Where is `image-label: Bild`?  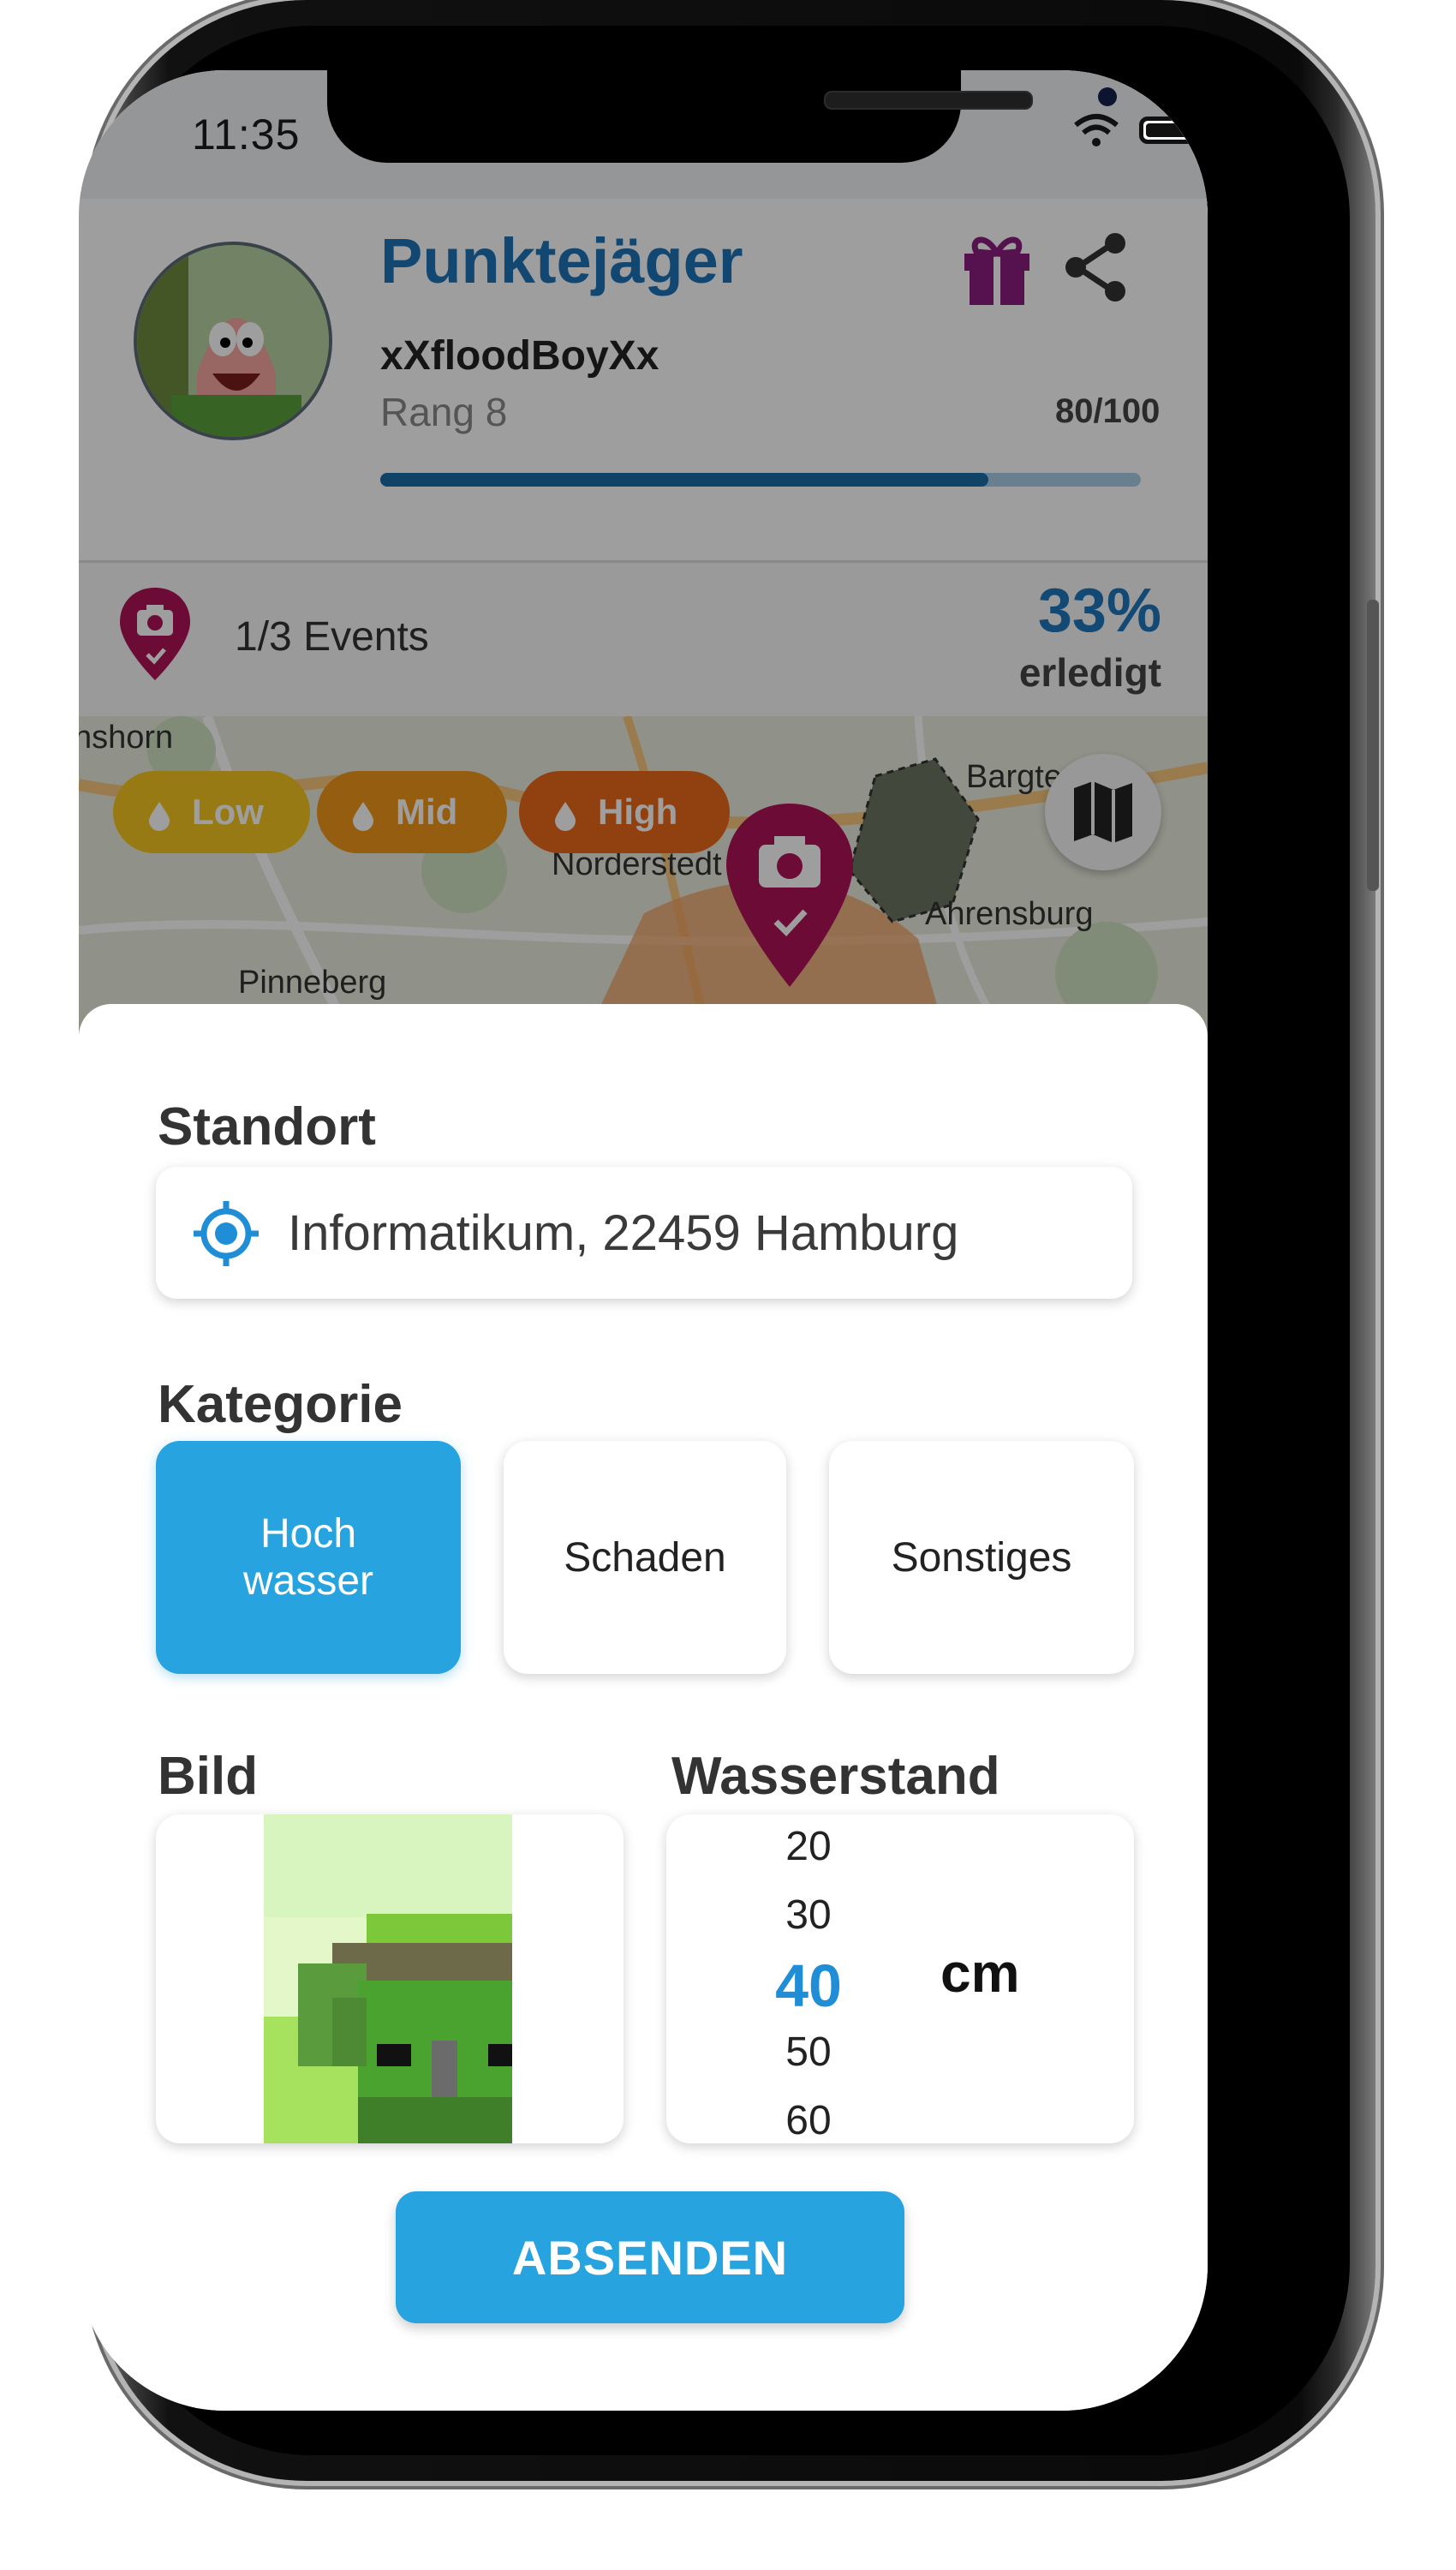 image-label: Bild is located at coordinates (208, 1777).